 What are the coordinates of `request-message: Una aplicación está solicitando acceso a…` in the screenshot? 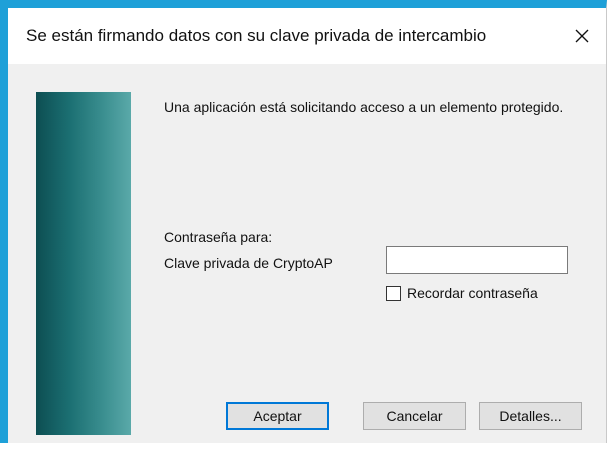 It's located at (364, 107).